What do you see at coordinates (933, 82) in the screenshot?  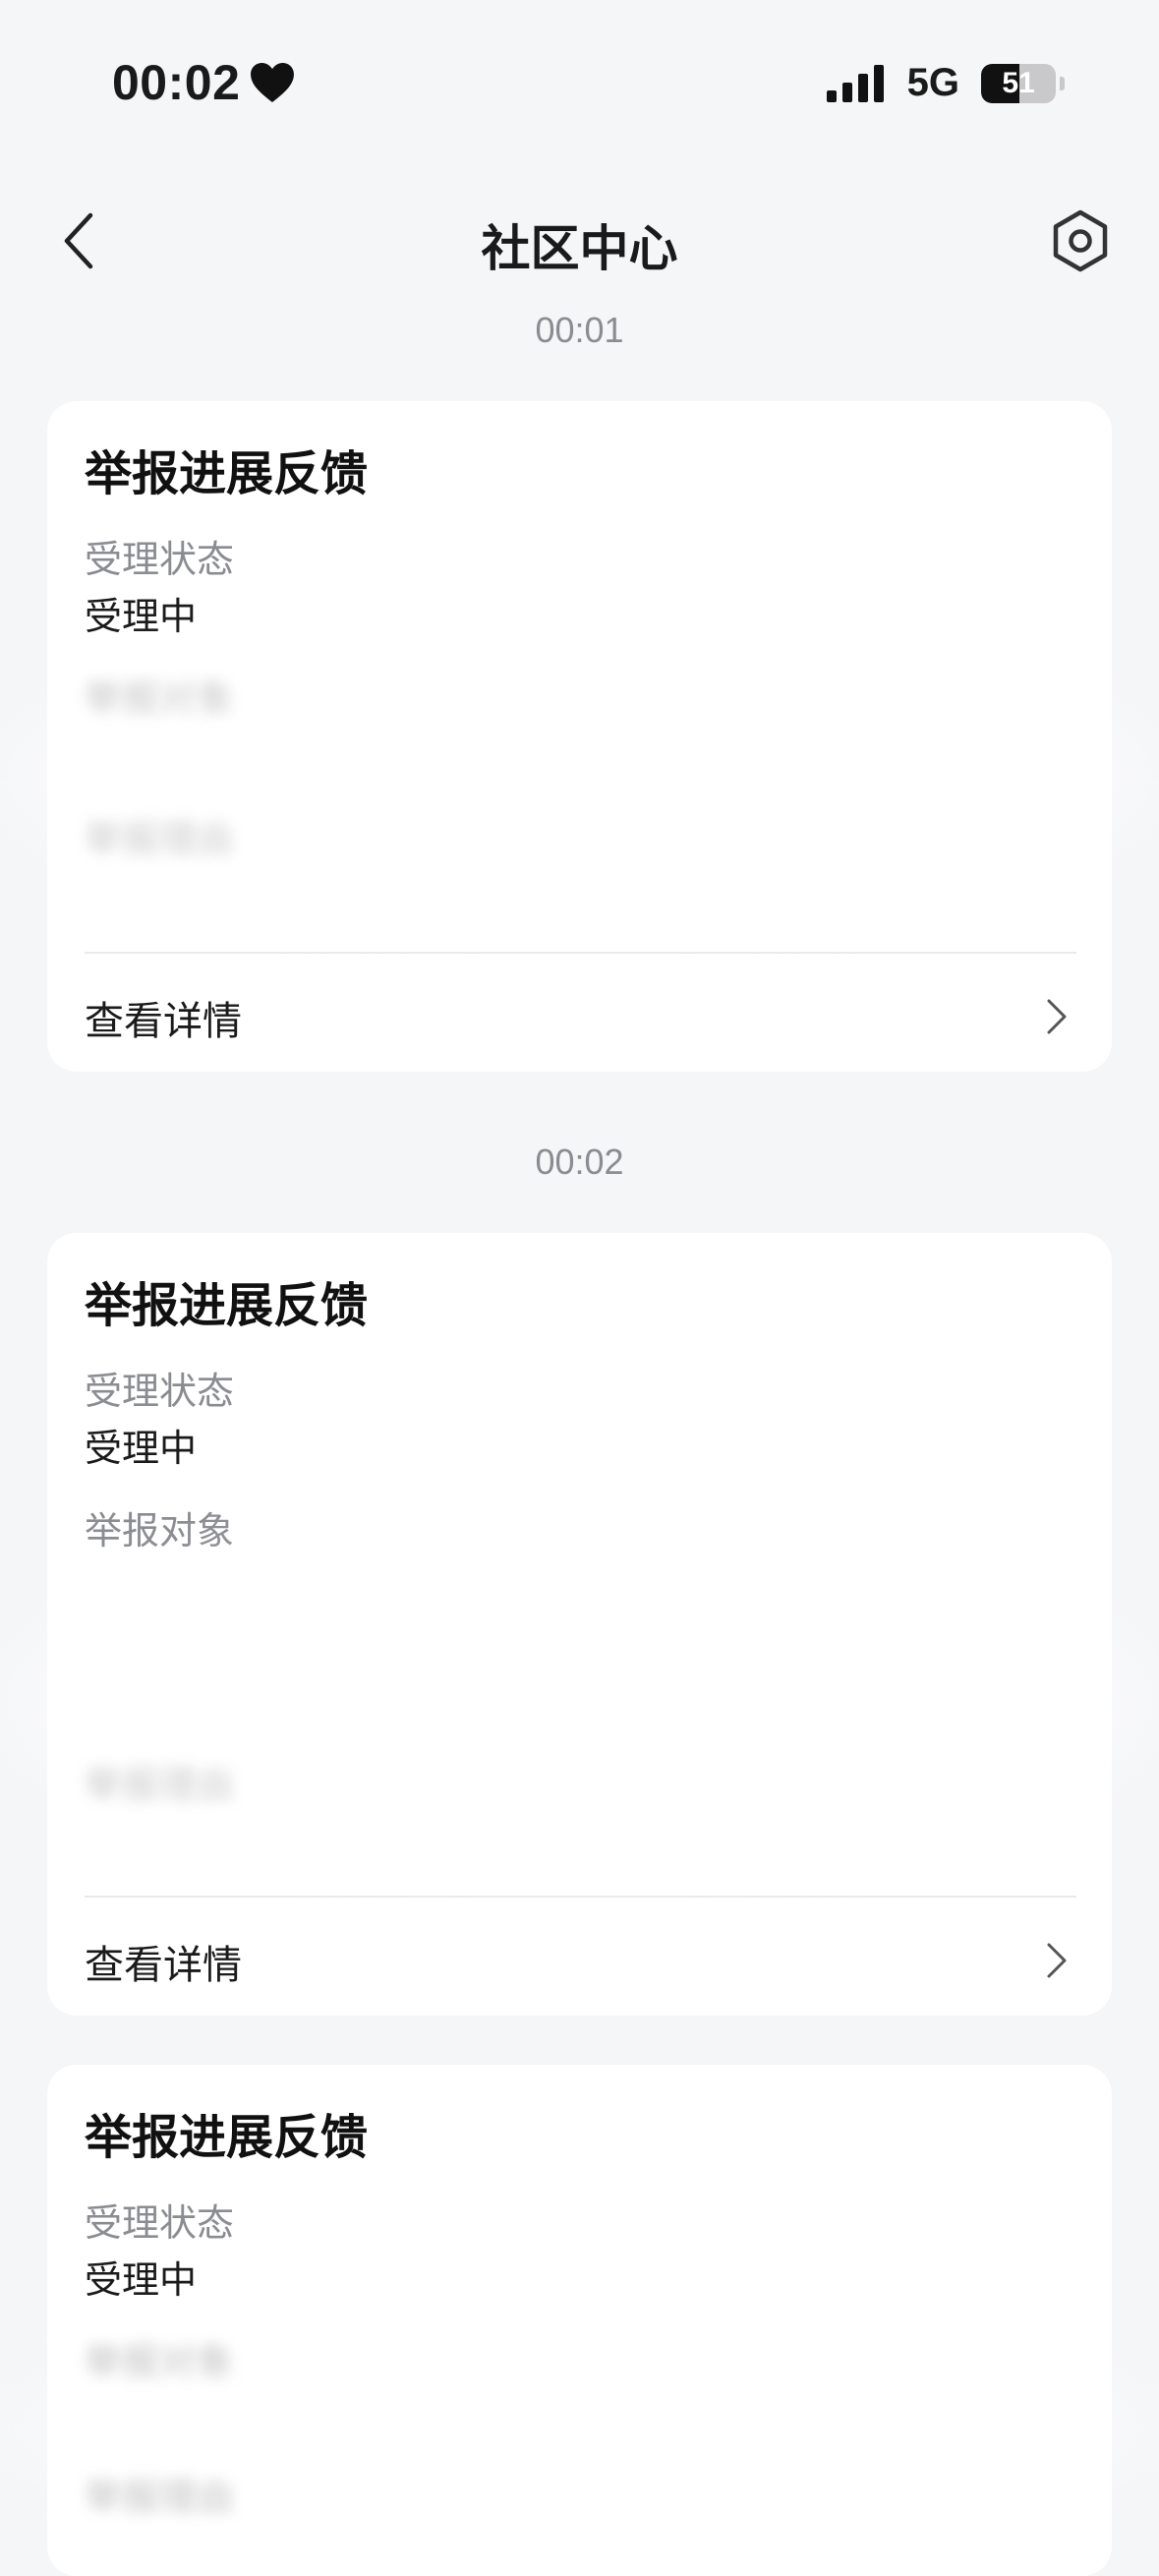 I see `network-type: 5G` at bounding box center [933, 82].